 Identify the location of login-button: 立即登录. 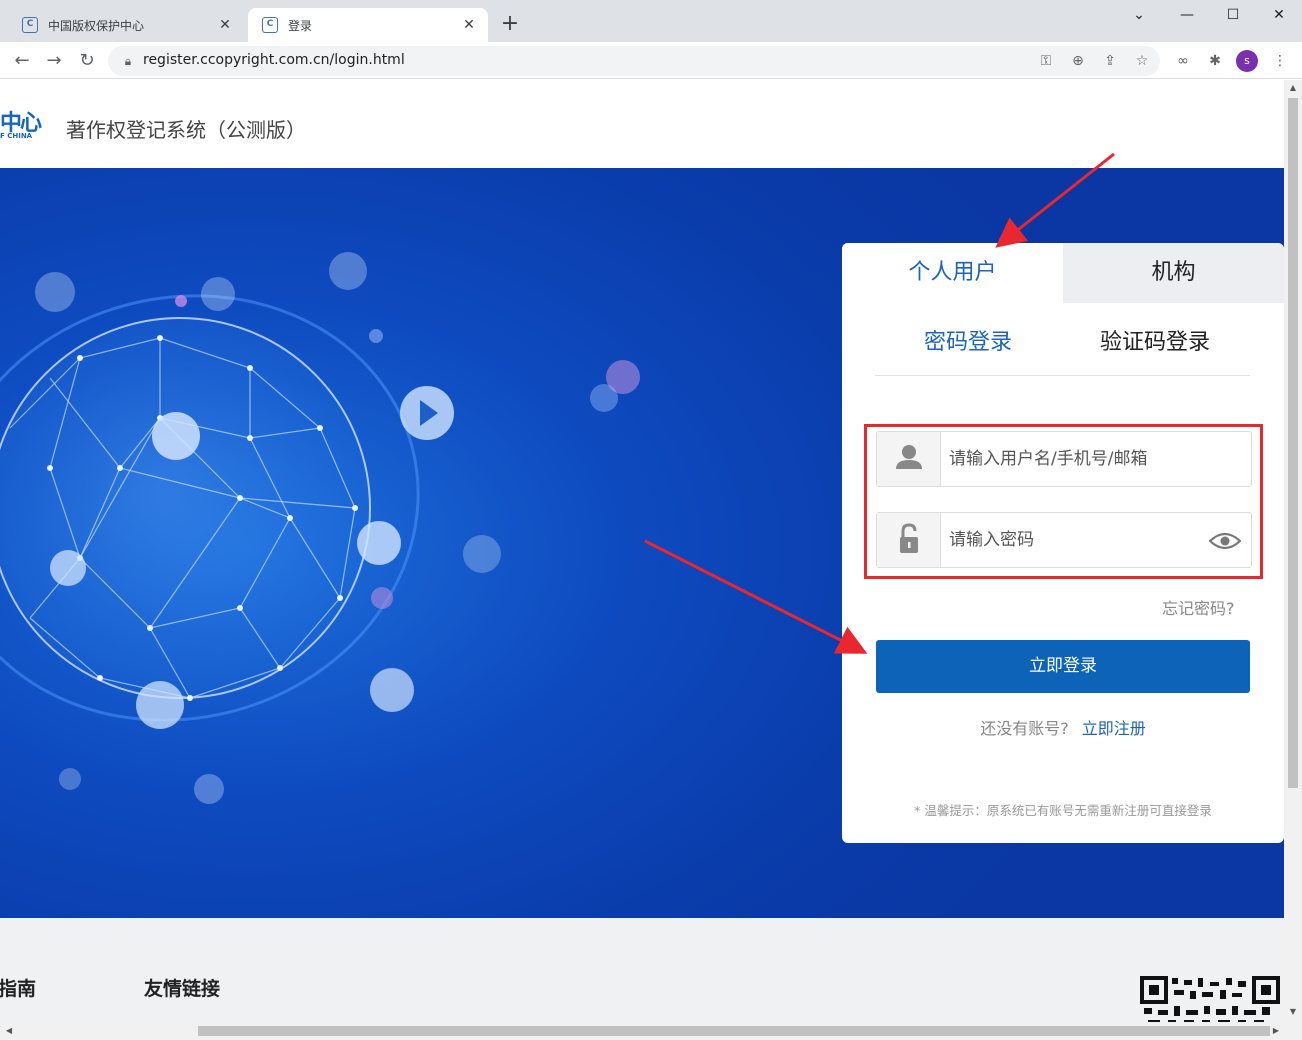
(1063, 666).